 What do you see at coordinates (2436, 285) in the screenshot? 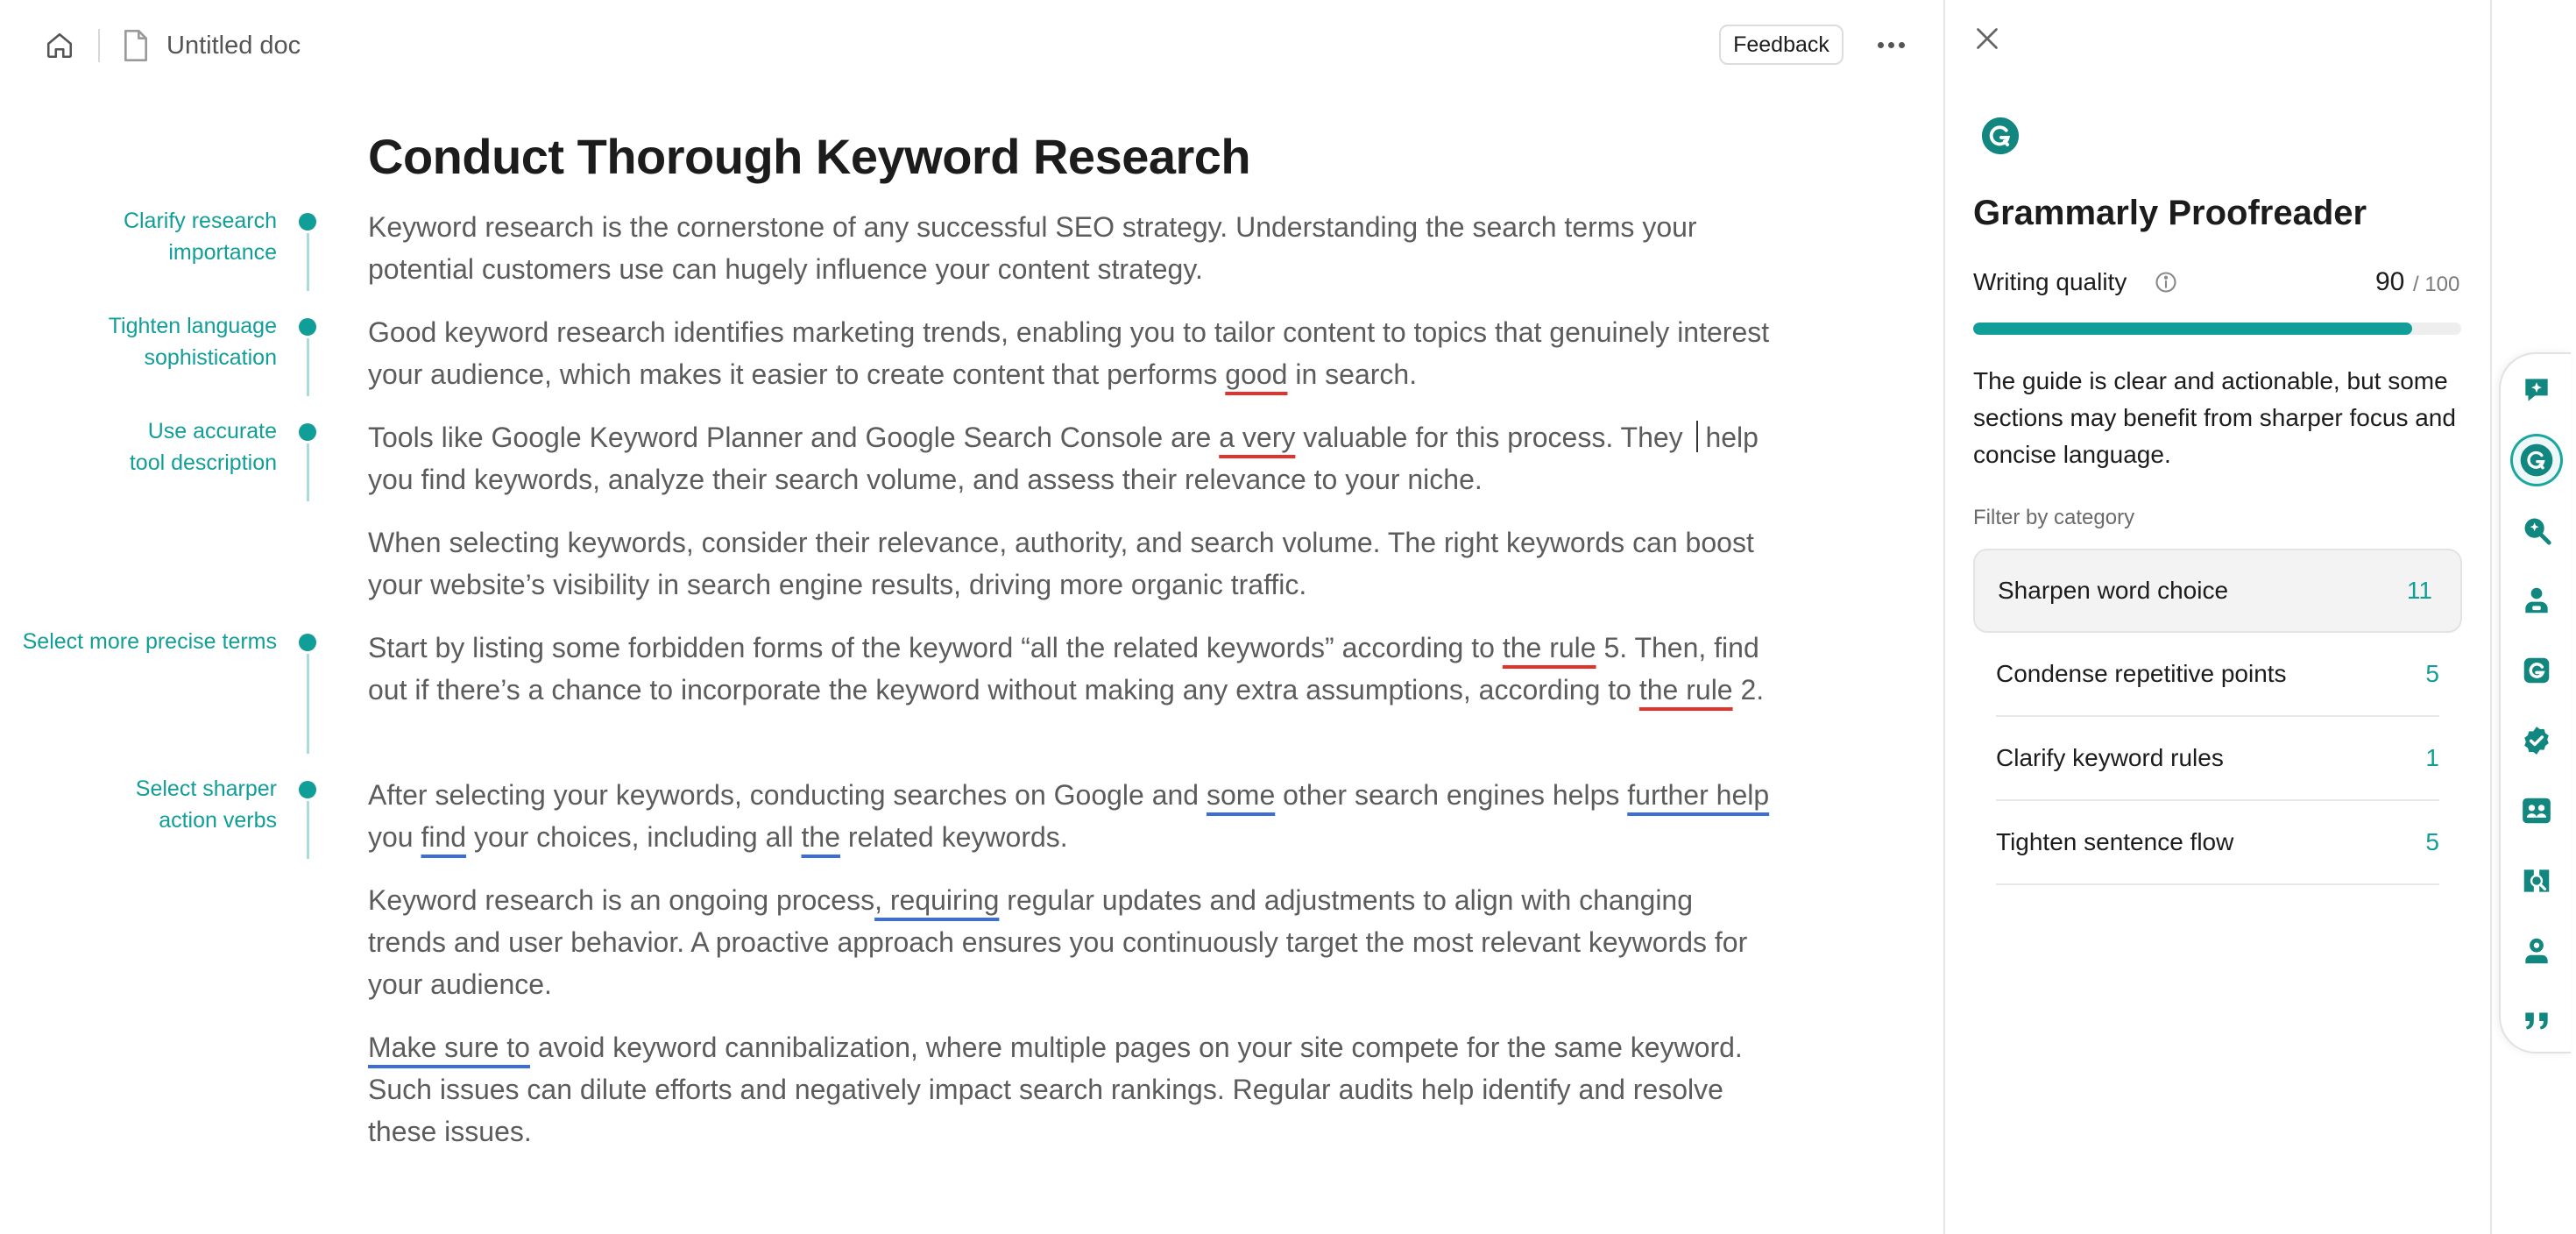
I see `writing-quality-max: / 100` at bounding box center [2436, 285].